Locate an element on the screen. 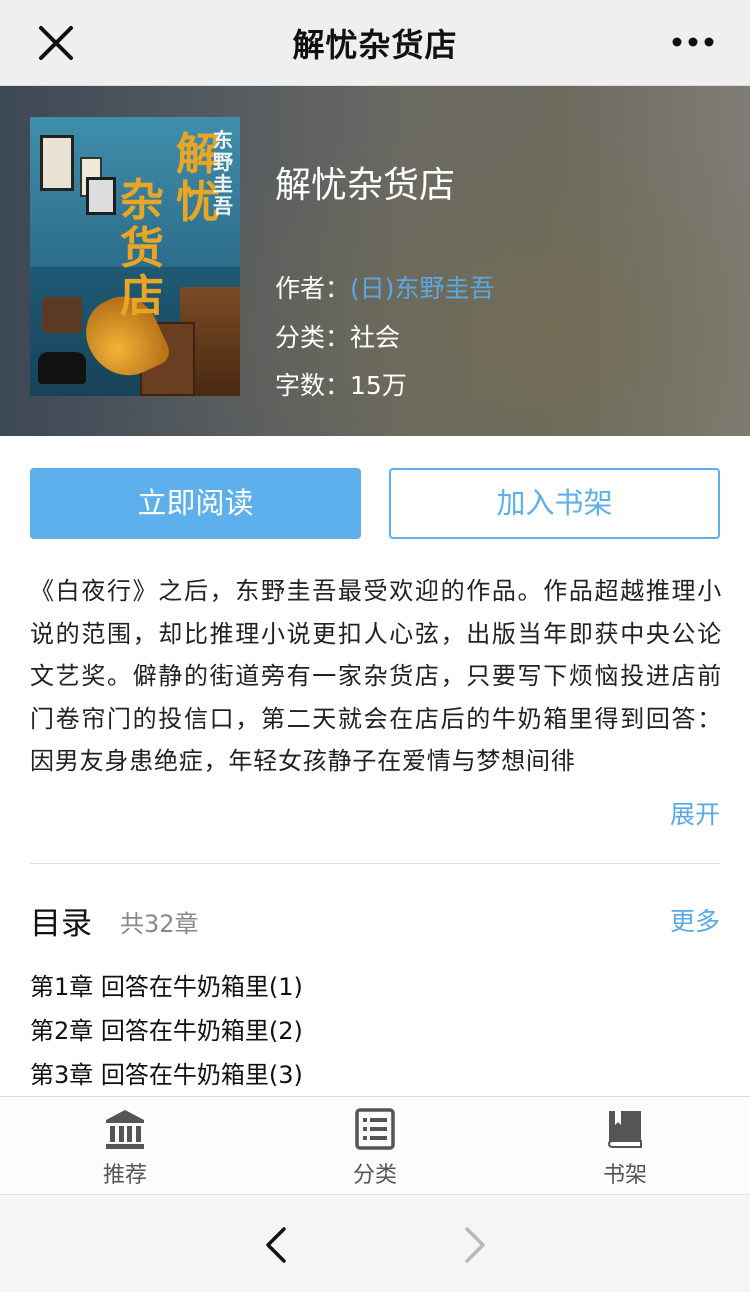  page-title: 解忧杂货店 is located at coordinates (375, 45).